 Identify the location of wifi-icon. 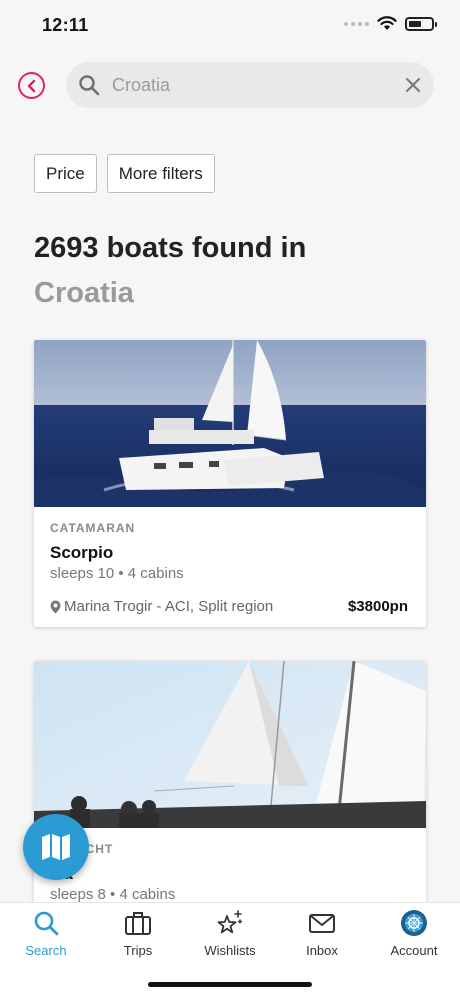
(387, 23).